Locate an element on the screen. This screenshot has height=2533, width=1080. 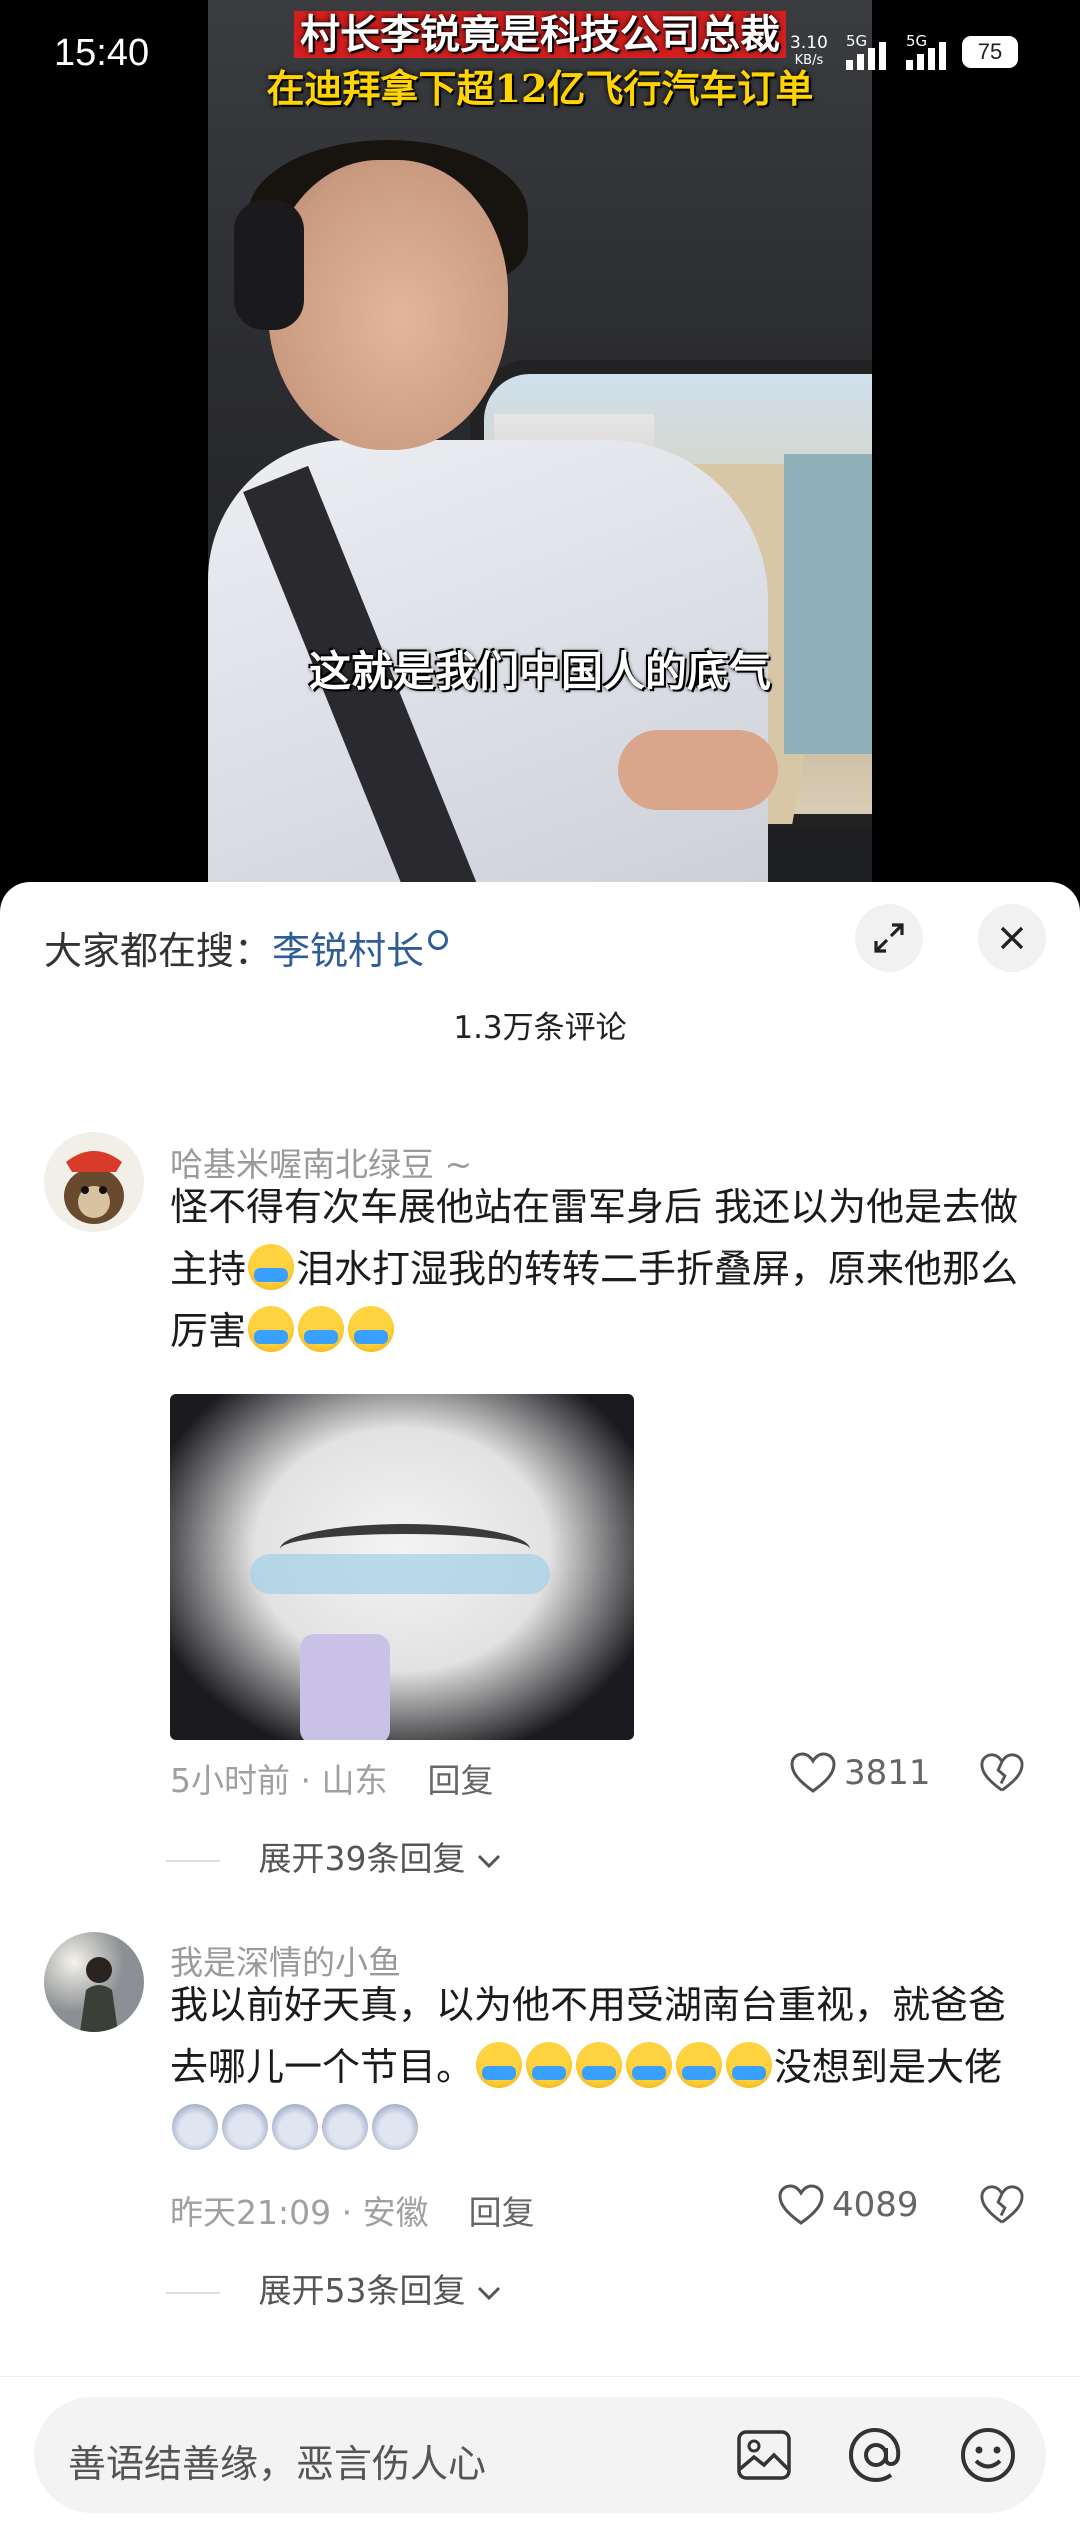
close-icon is located at coordinates (1012, 938).